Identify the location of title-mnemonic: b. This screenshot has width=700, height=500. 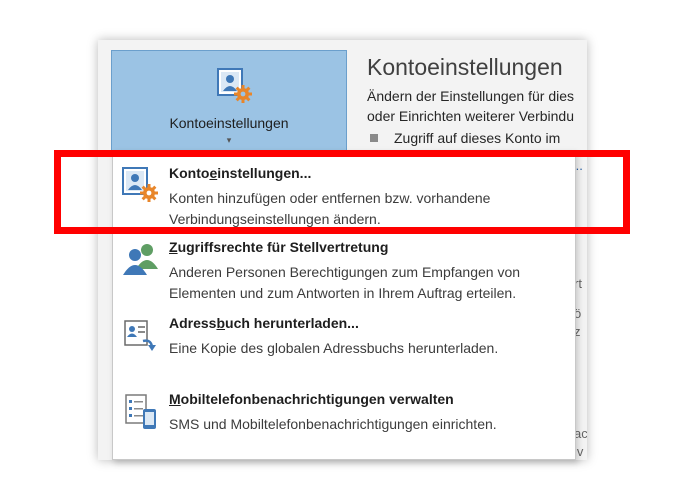
(221, 323).